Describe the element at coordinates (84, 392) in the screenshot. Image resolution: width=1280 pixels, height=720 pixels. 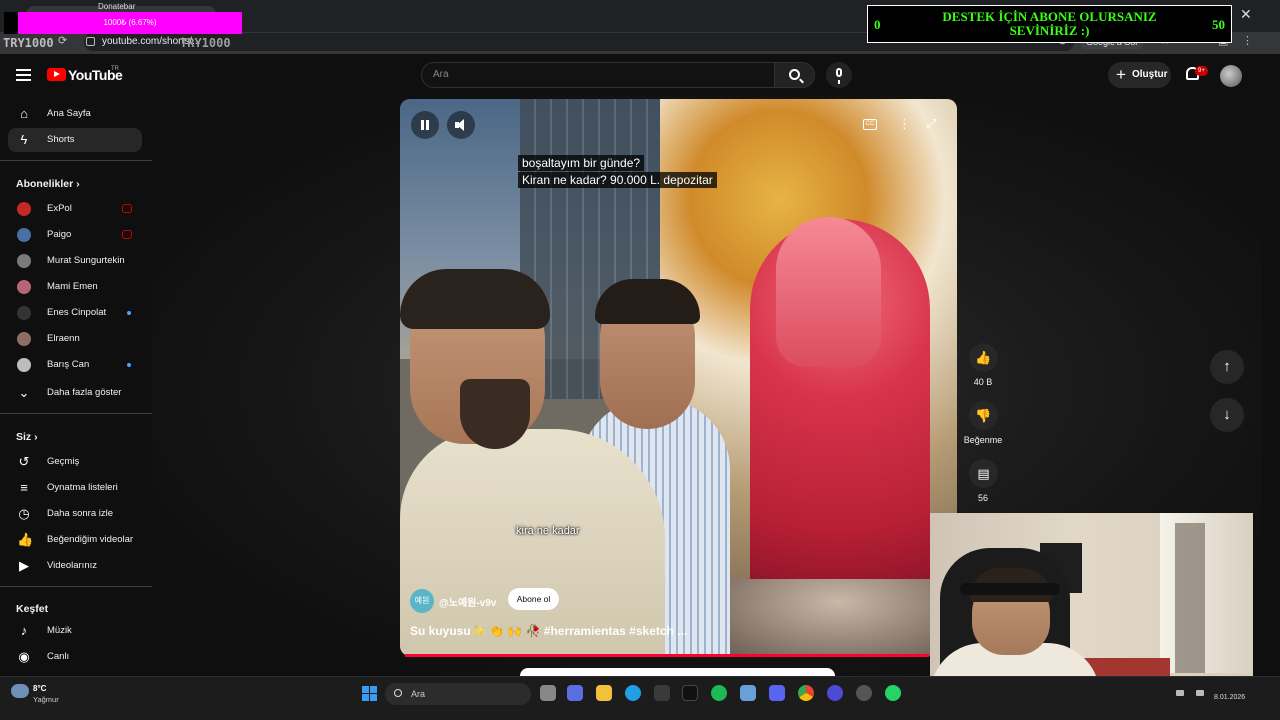
I see `show-more-label: Daha fazla göster` at that location.